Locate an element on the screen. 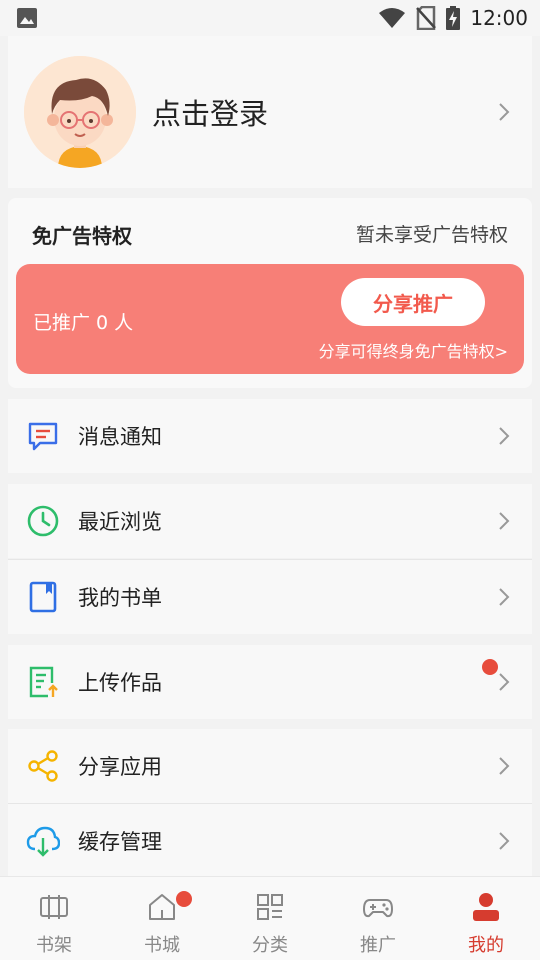  grid-icon is located at coordinates (270, 907).